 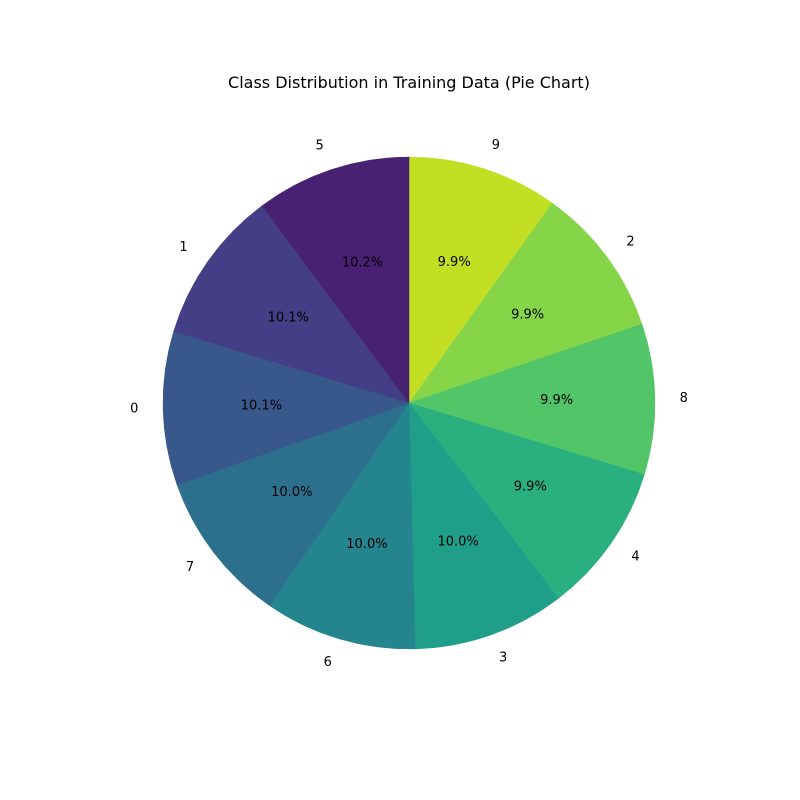 I want to click on slice-pct-0: 10.1%, so click(x=261, y=406).